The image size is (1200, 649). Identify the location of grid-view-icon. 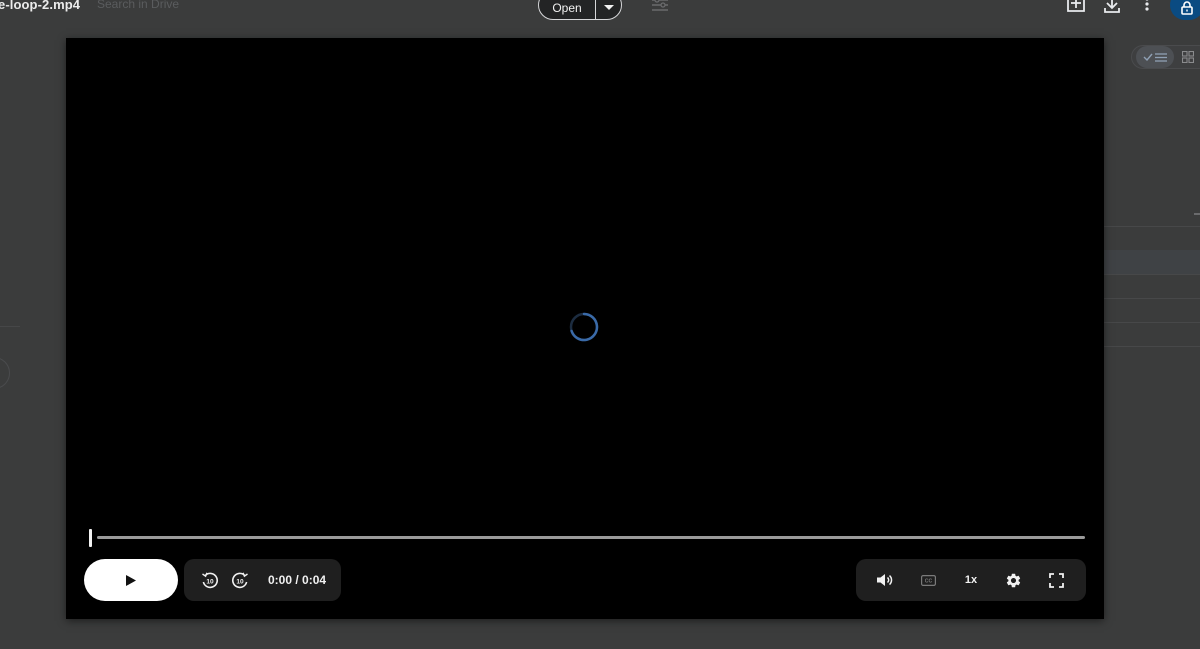
(1188, 57).